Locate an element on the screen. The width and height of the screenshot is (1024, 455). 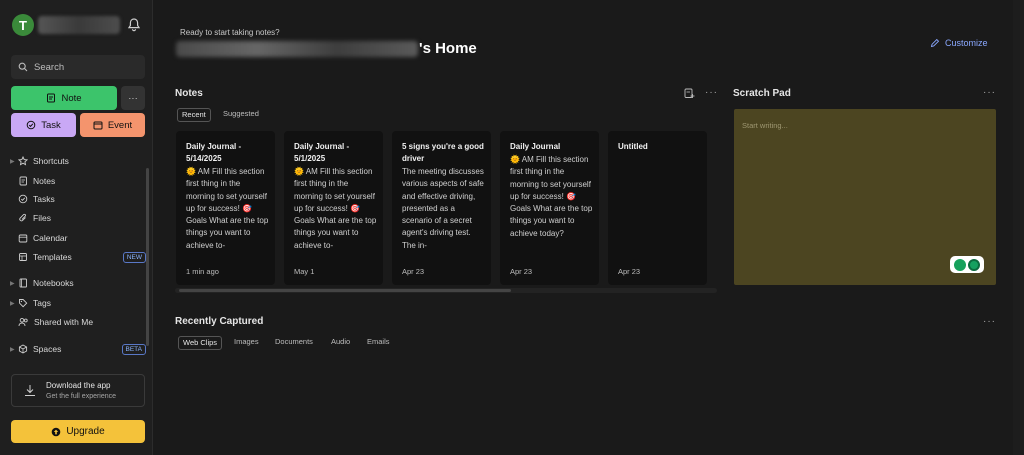
note-card-title: Untitled is located at coordinates (633, 146).